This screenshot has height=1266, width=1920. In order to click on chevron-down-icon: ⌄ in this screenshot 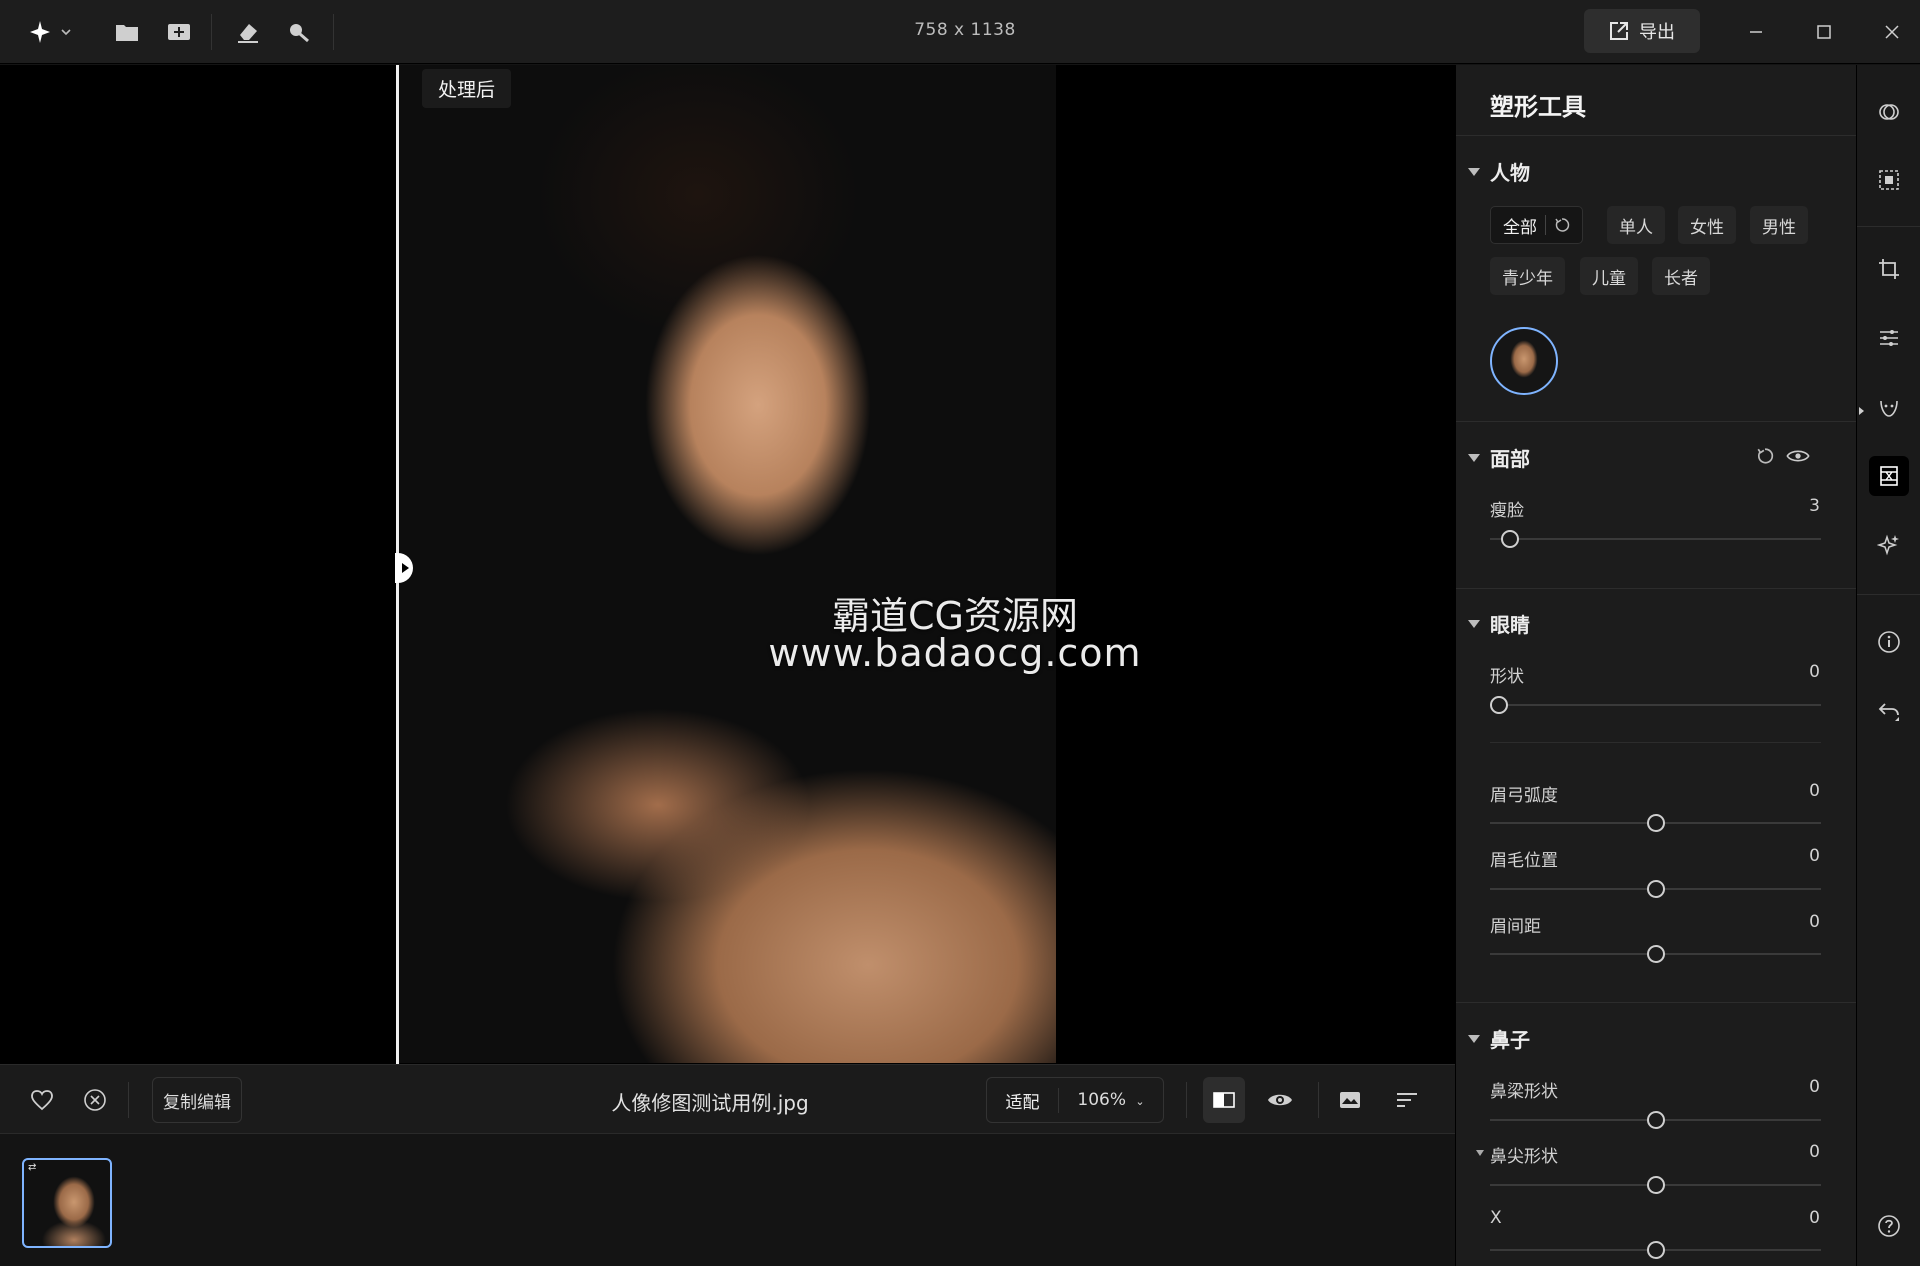, I will do `click(1140, 1101)`.